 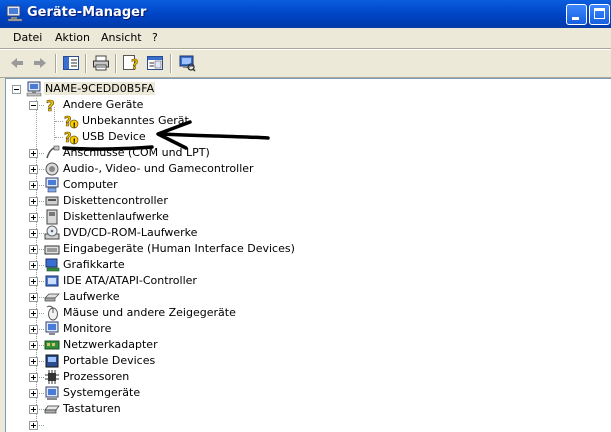 I want to click on category-label: DVD/CD-ROM-Laufwerke, so click(x=130, y=232).